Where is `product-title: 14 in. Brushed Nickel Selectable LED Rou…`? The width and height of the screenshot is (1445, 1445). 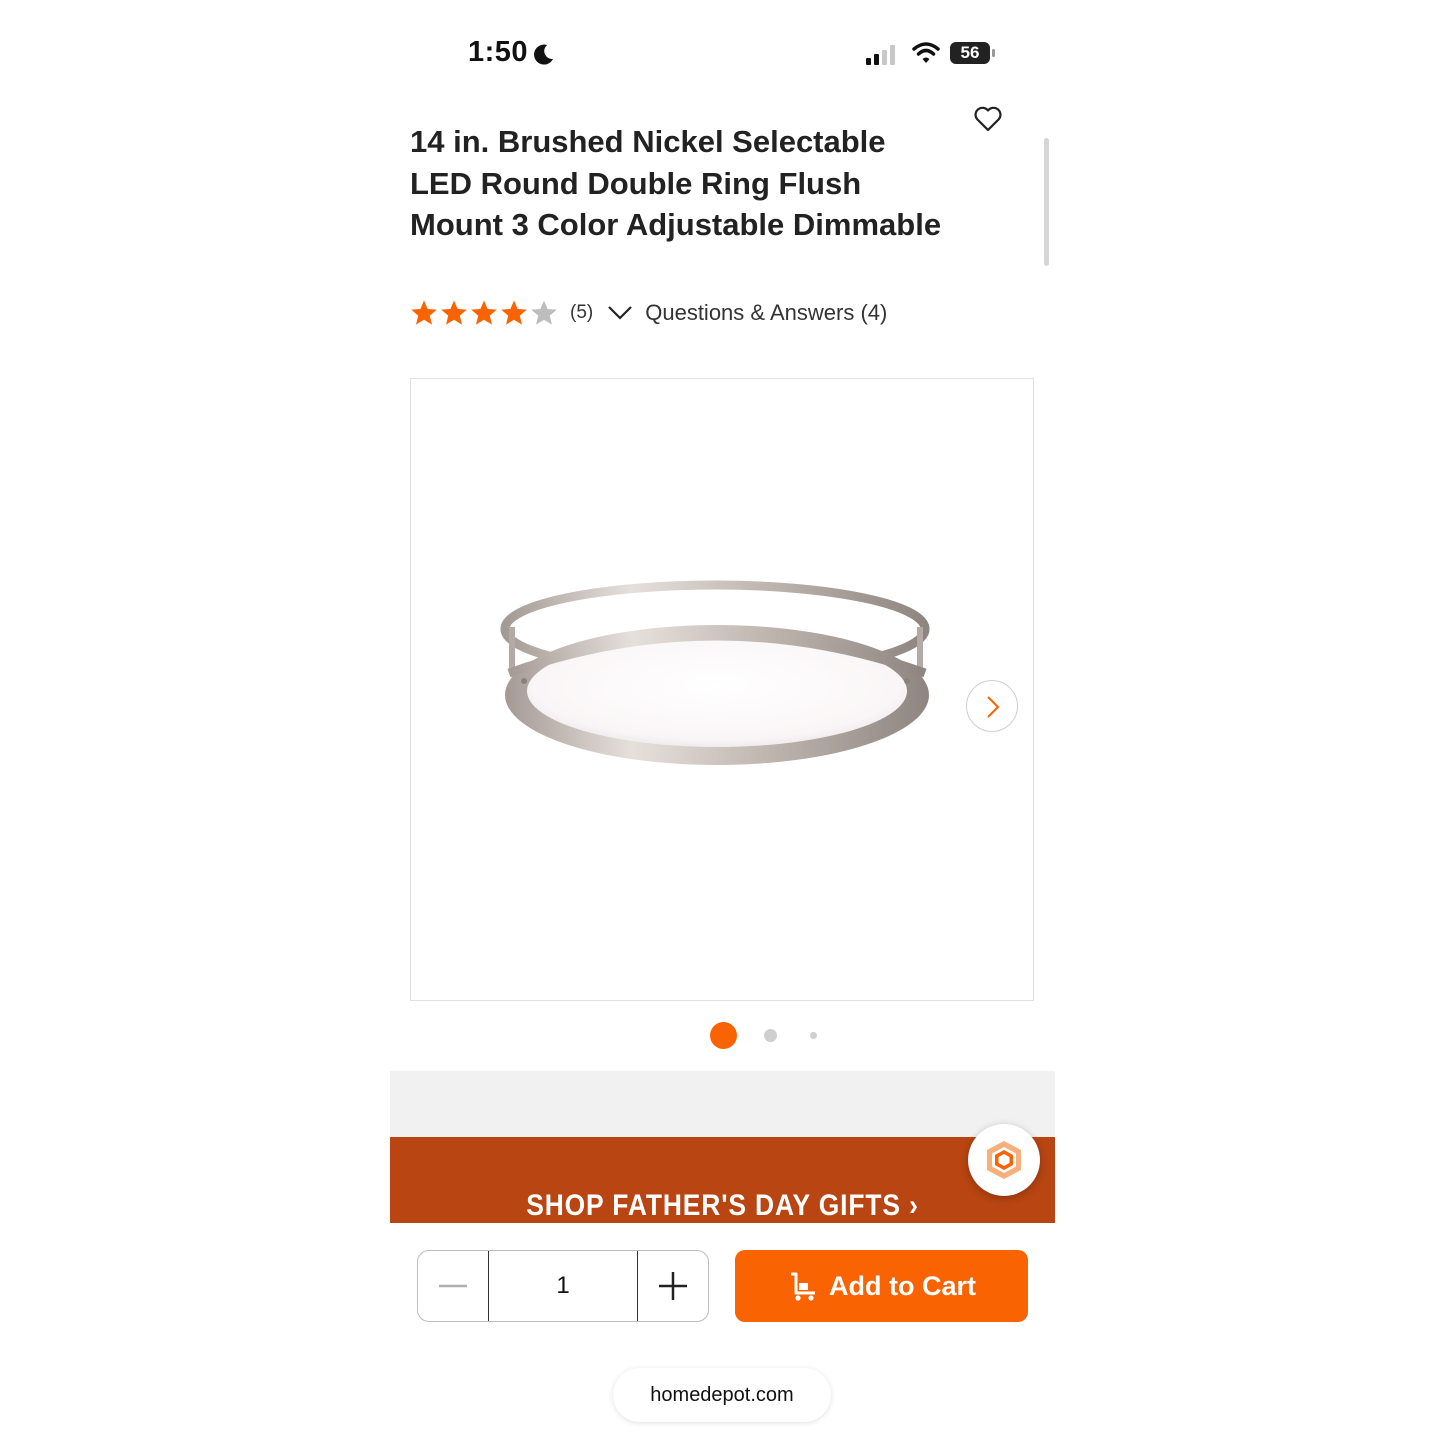 product-title: 14 in. Brushed Nickel Selectable LED Rou… is located at coordinates (676, 183).